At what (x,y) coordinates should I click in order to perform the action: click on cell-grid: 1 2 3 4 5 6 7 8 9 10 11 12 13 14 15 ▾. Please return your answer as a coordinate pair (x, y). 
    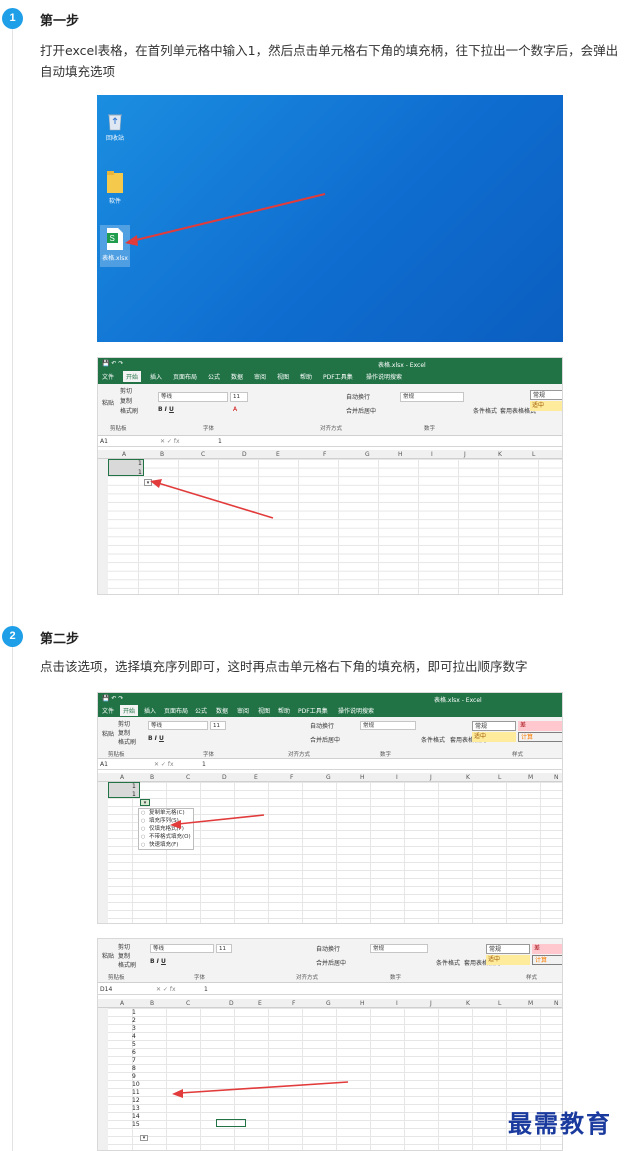
    Looking at the image, I should click on (330, 1079).